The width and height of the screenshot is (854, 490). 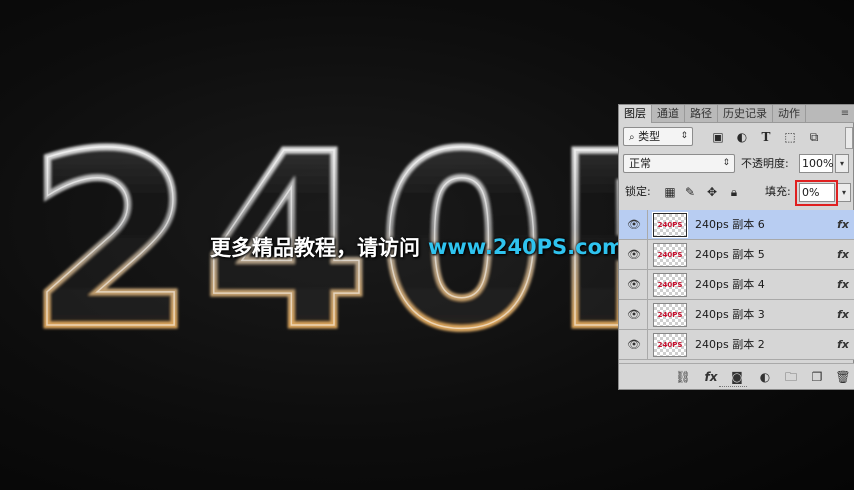 What do you see at coordinates (690, 192) in the screenshot?
I see `lock-brush-icon: ✎` at bounding box center [690, 192].